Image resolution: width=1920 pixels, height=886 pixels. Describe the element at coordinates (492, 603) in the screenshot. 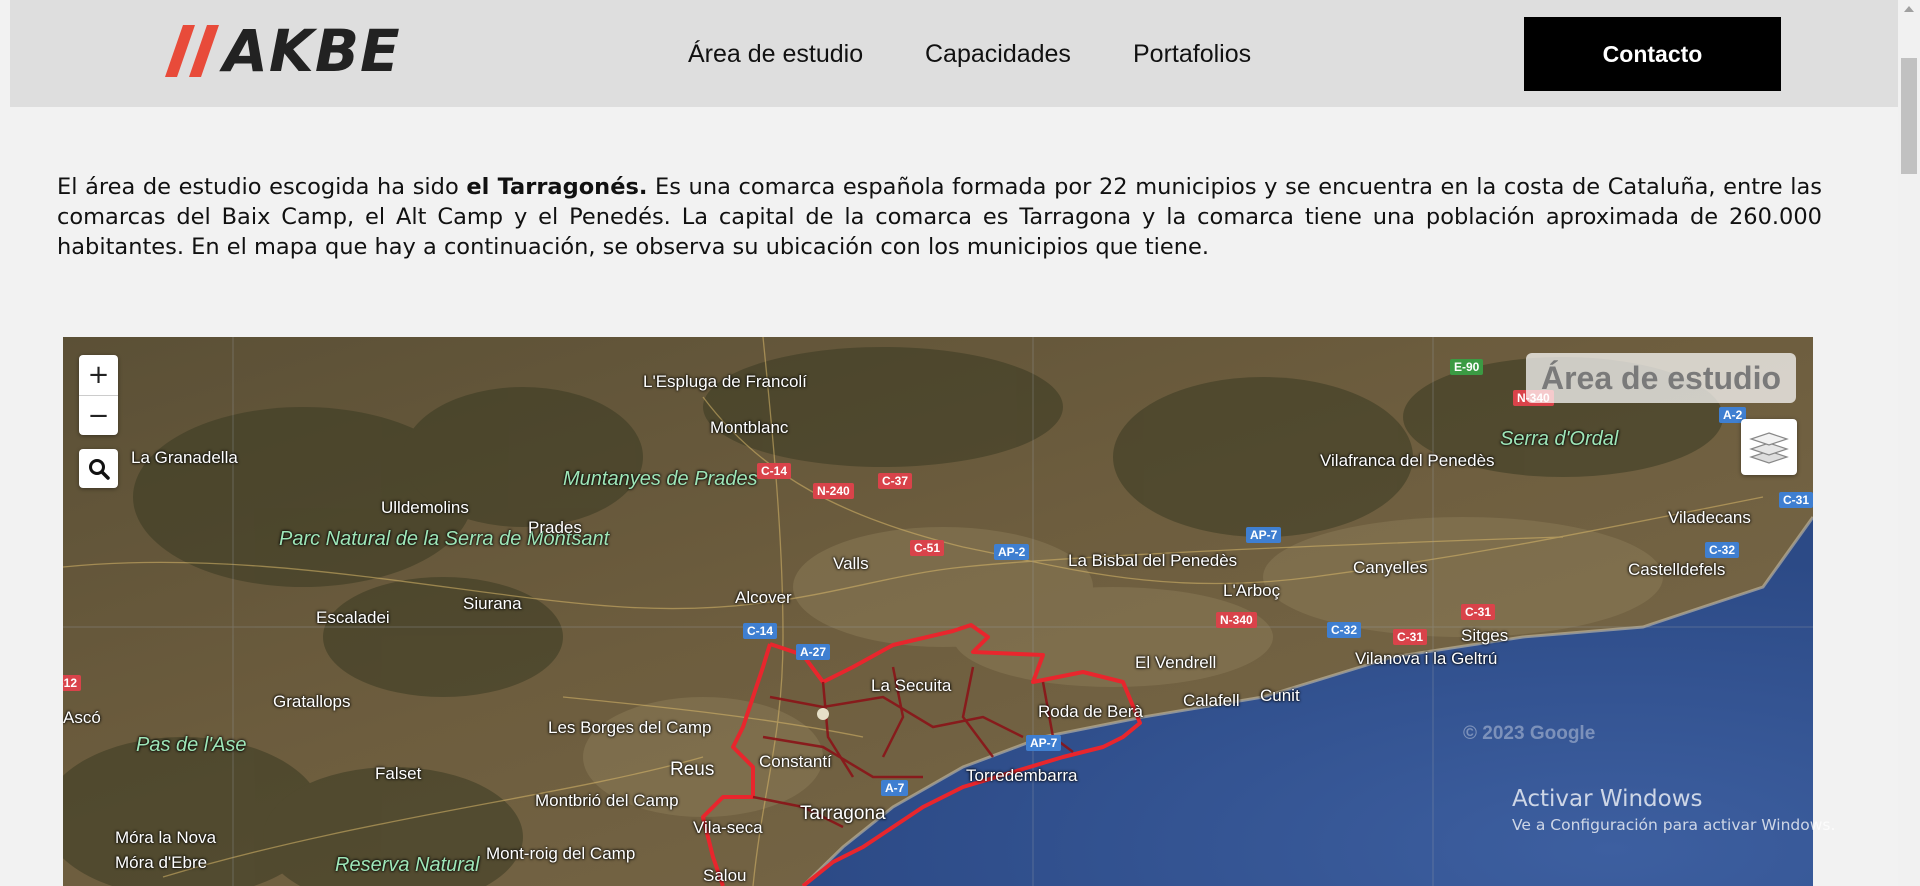

I see `place-label: Siurana` at that location.